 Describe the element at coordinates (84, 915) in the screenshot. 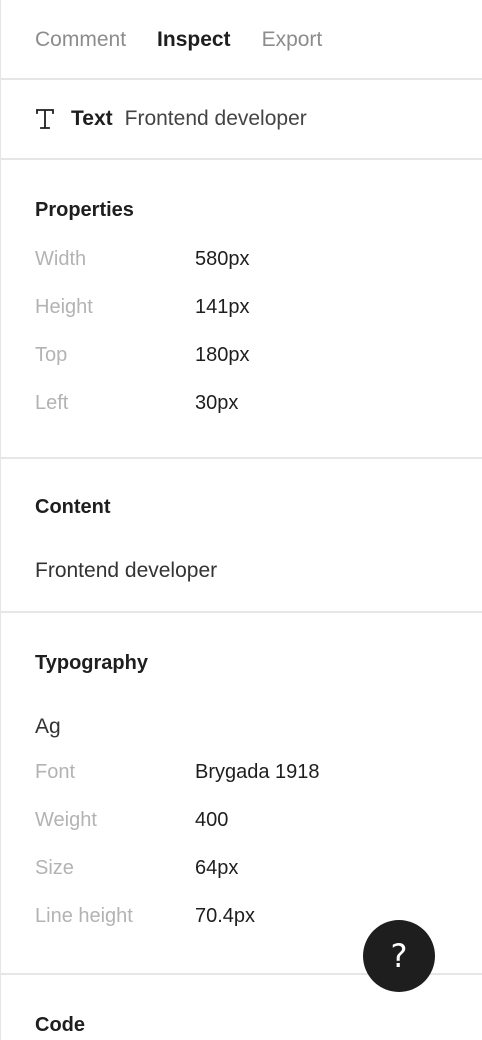

I see `property-label: Line height` at that location.